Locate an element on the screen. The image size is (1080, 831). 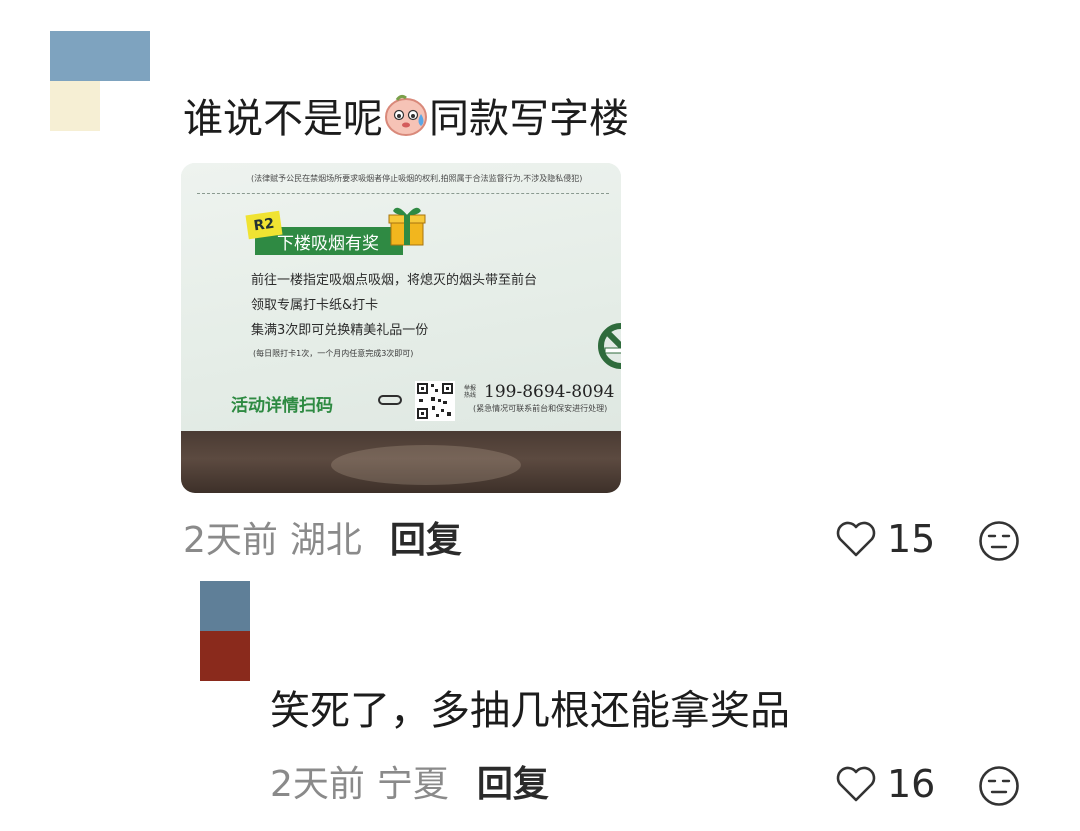
flyer-phone: 199-8694-8094 is located at coordinates (549, 392).